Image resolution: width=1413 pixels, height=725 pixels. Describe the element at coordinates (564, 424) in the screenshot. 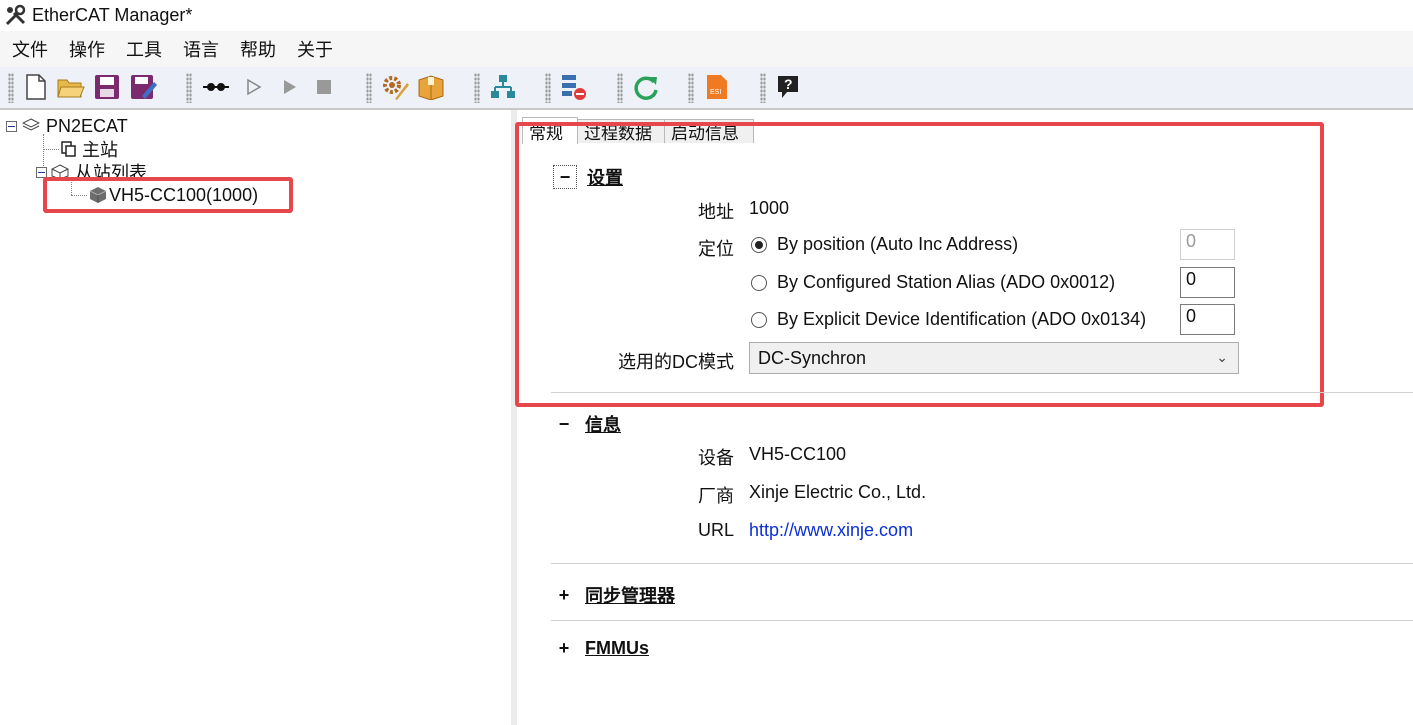

I see `collapse-toggle: −` at that location.